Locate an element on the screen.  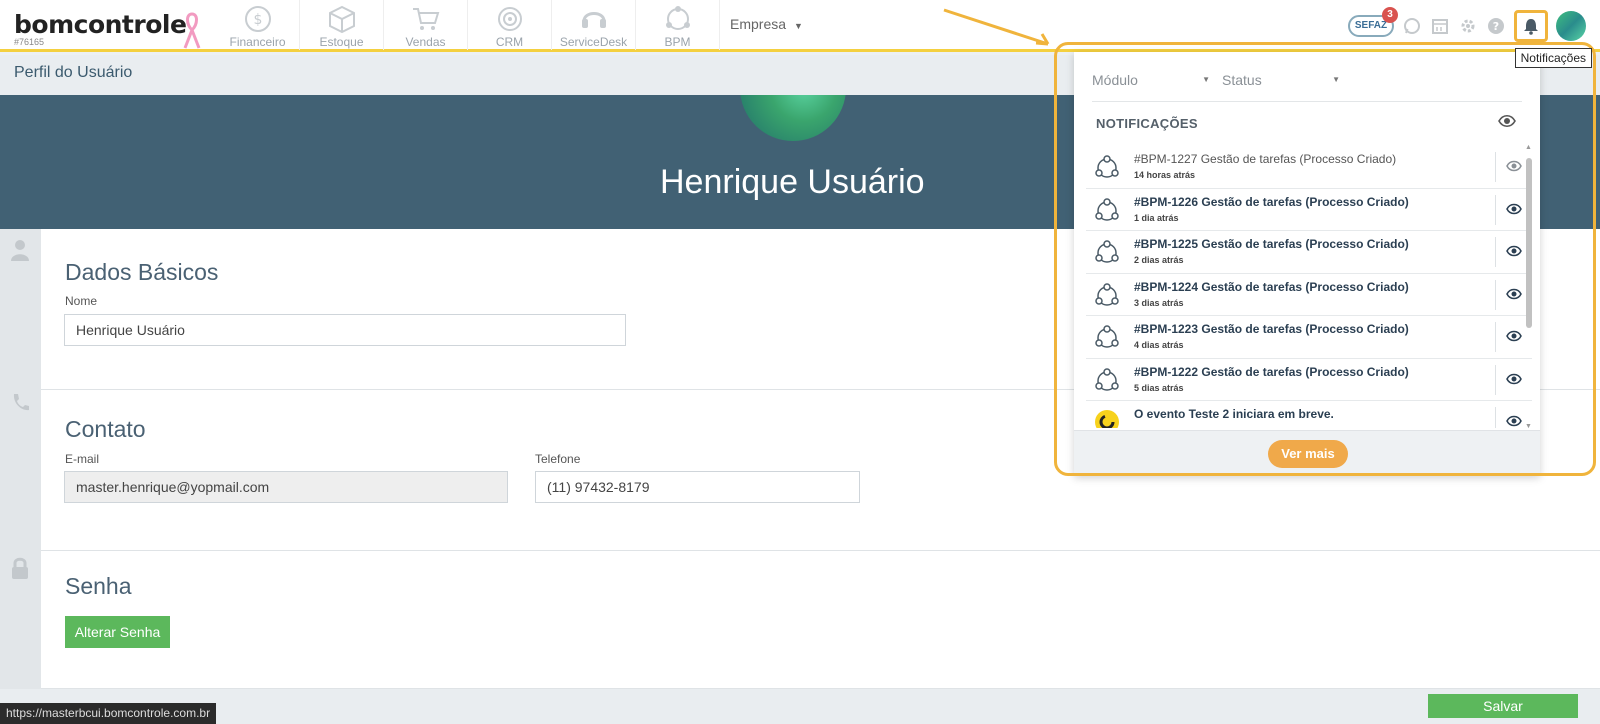
notifications-scrollbar: ▲ ▼ is located at coordinates (1528, 287).